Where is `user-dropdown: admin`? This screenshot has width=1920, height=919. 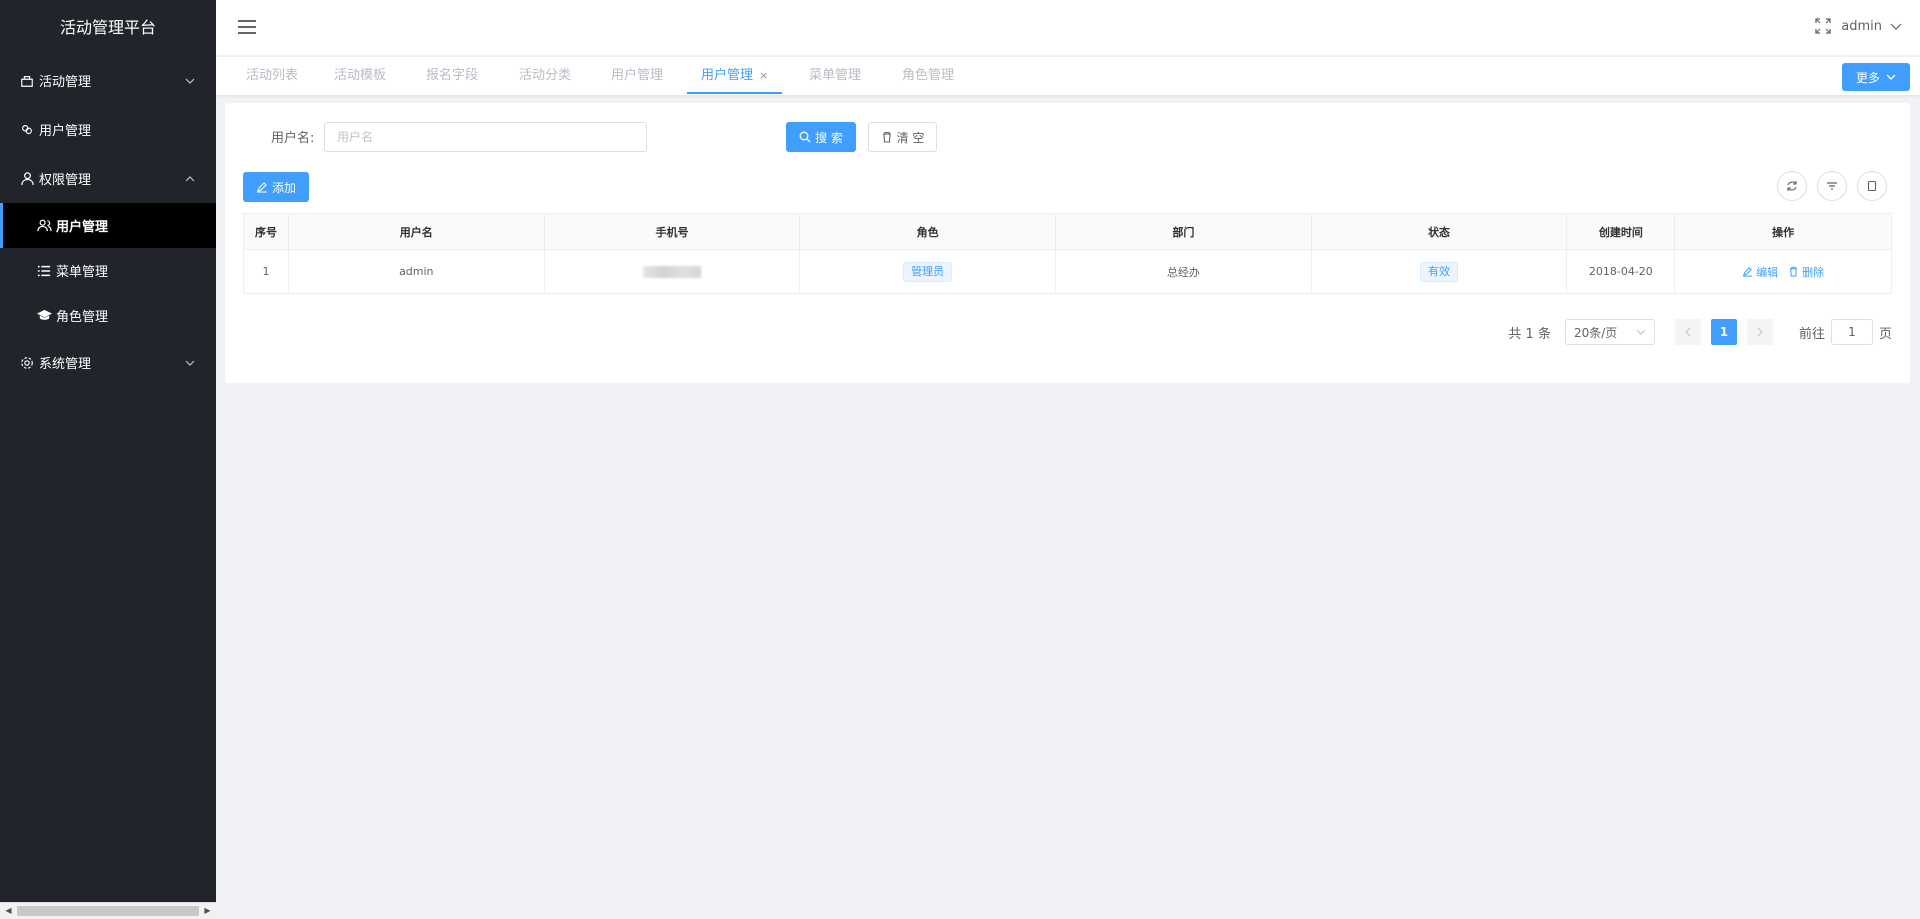
user-dropdown: admin is located at coordinates (1861, 26).